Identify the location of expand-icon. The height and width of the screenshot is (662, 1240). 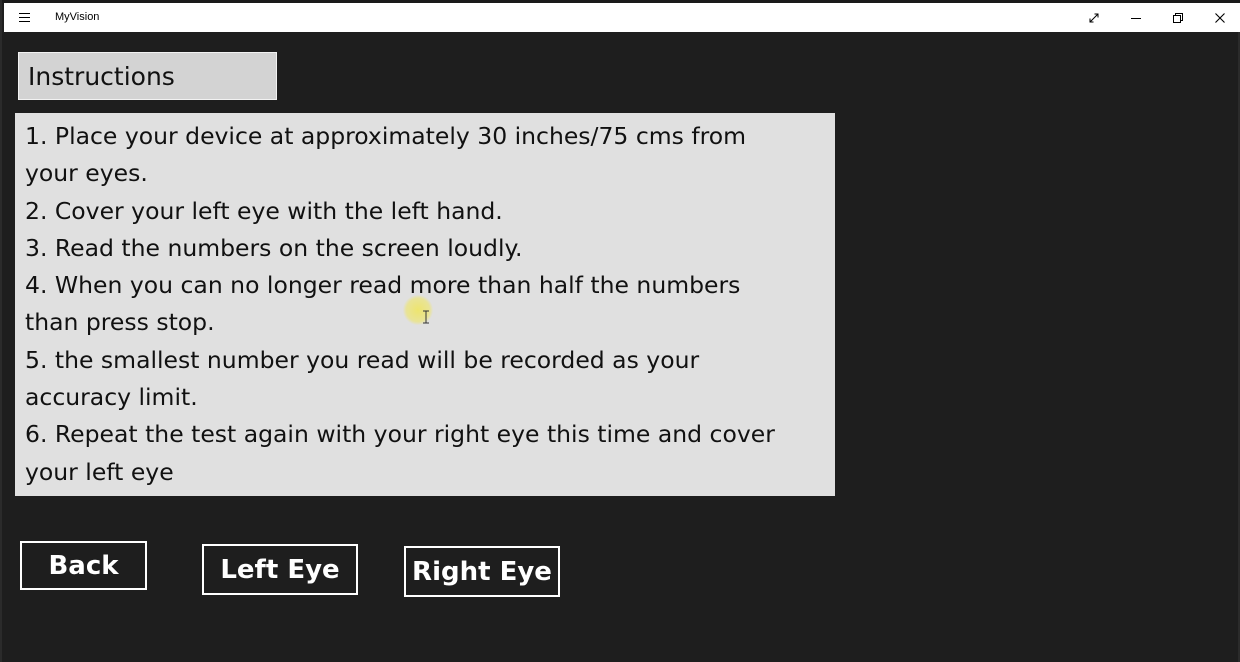
(1094, 17).